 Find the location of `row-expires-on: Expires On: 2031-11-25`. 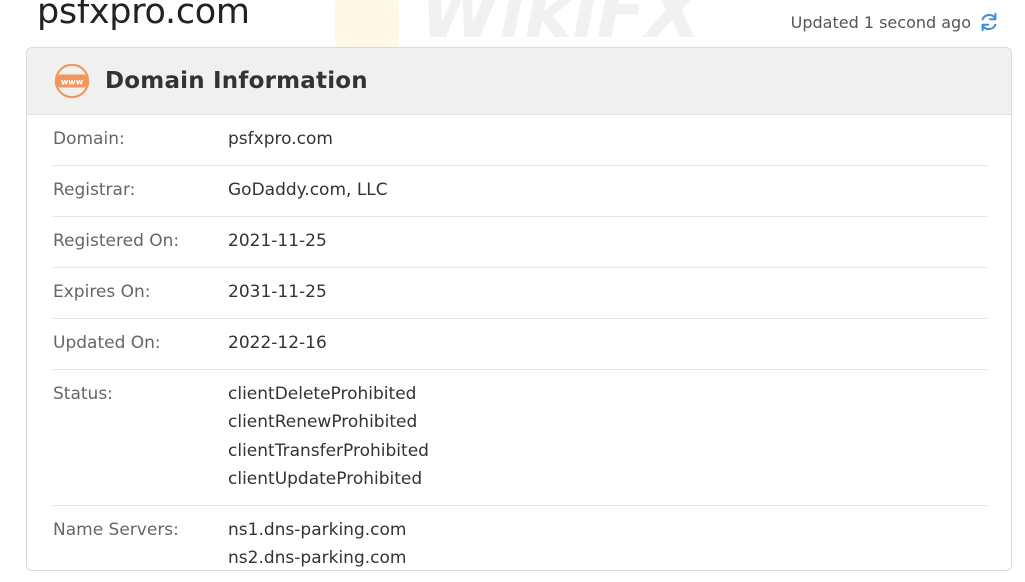

row-expires-on: Expires On: 2031-11-25 is located at coordinates (520, 293).